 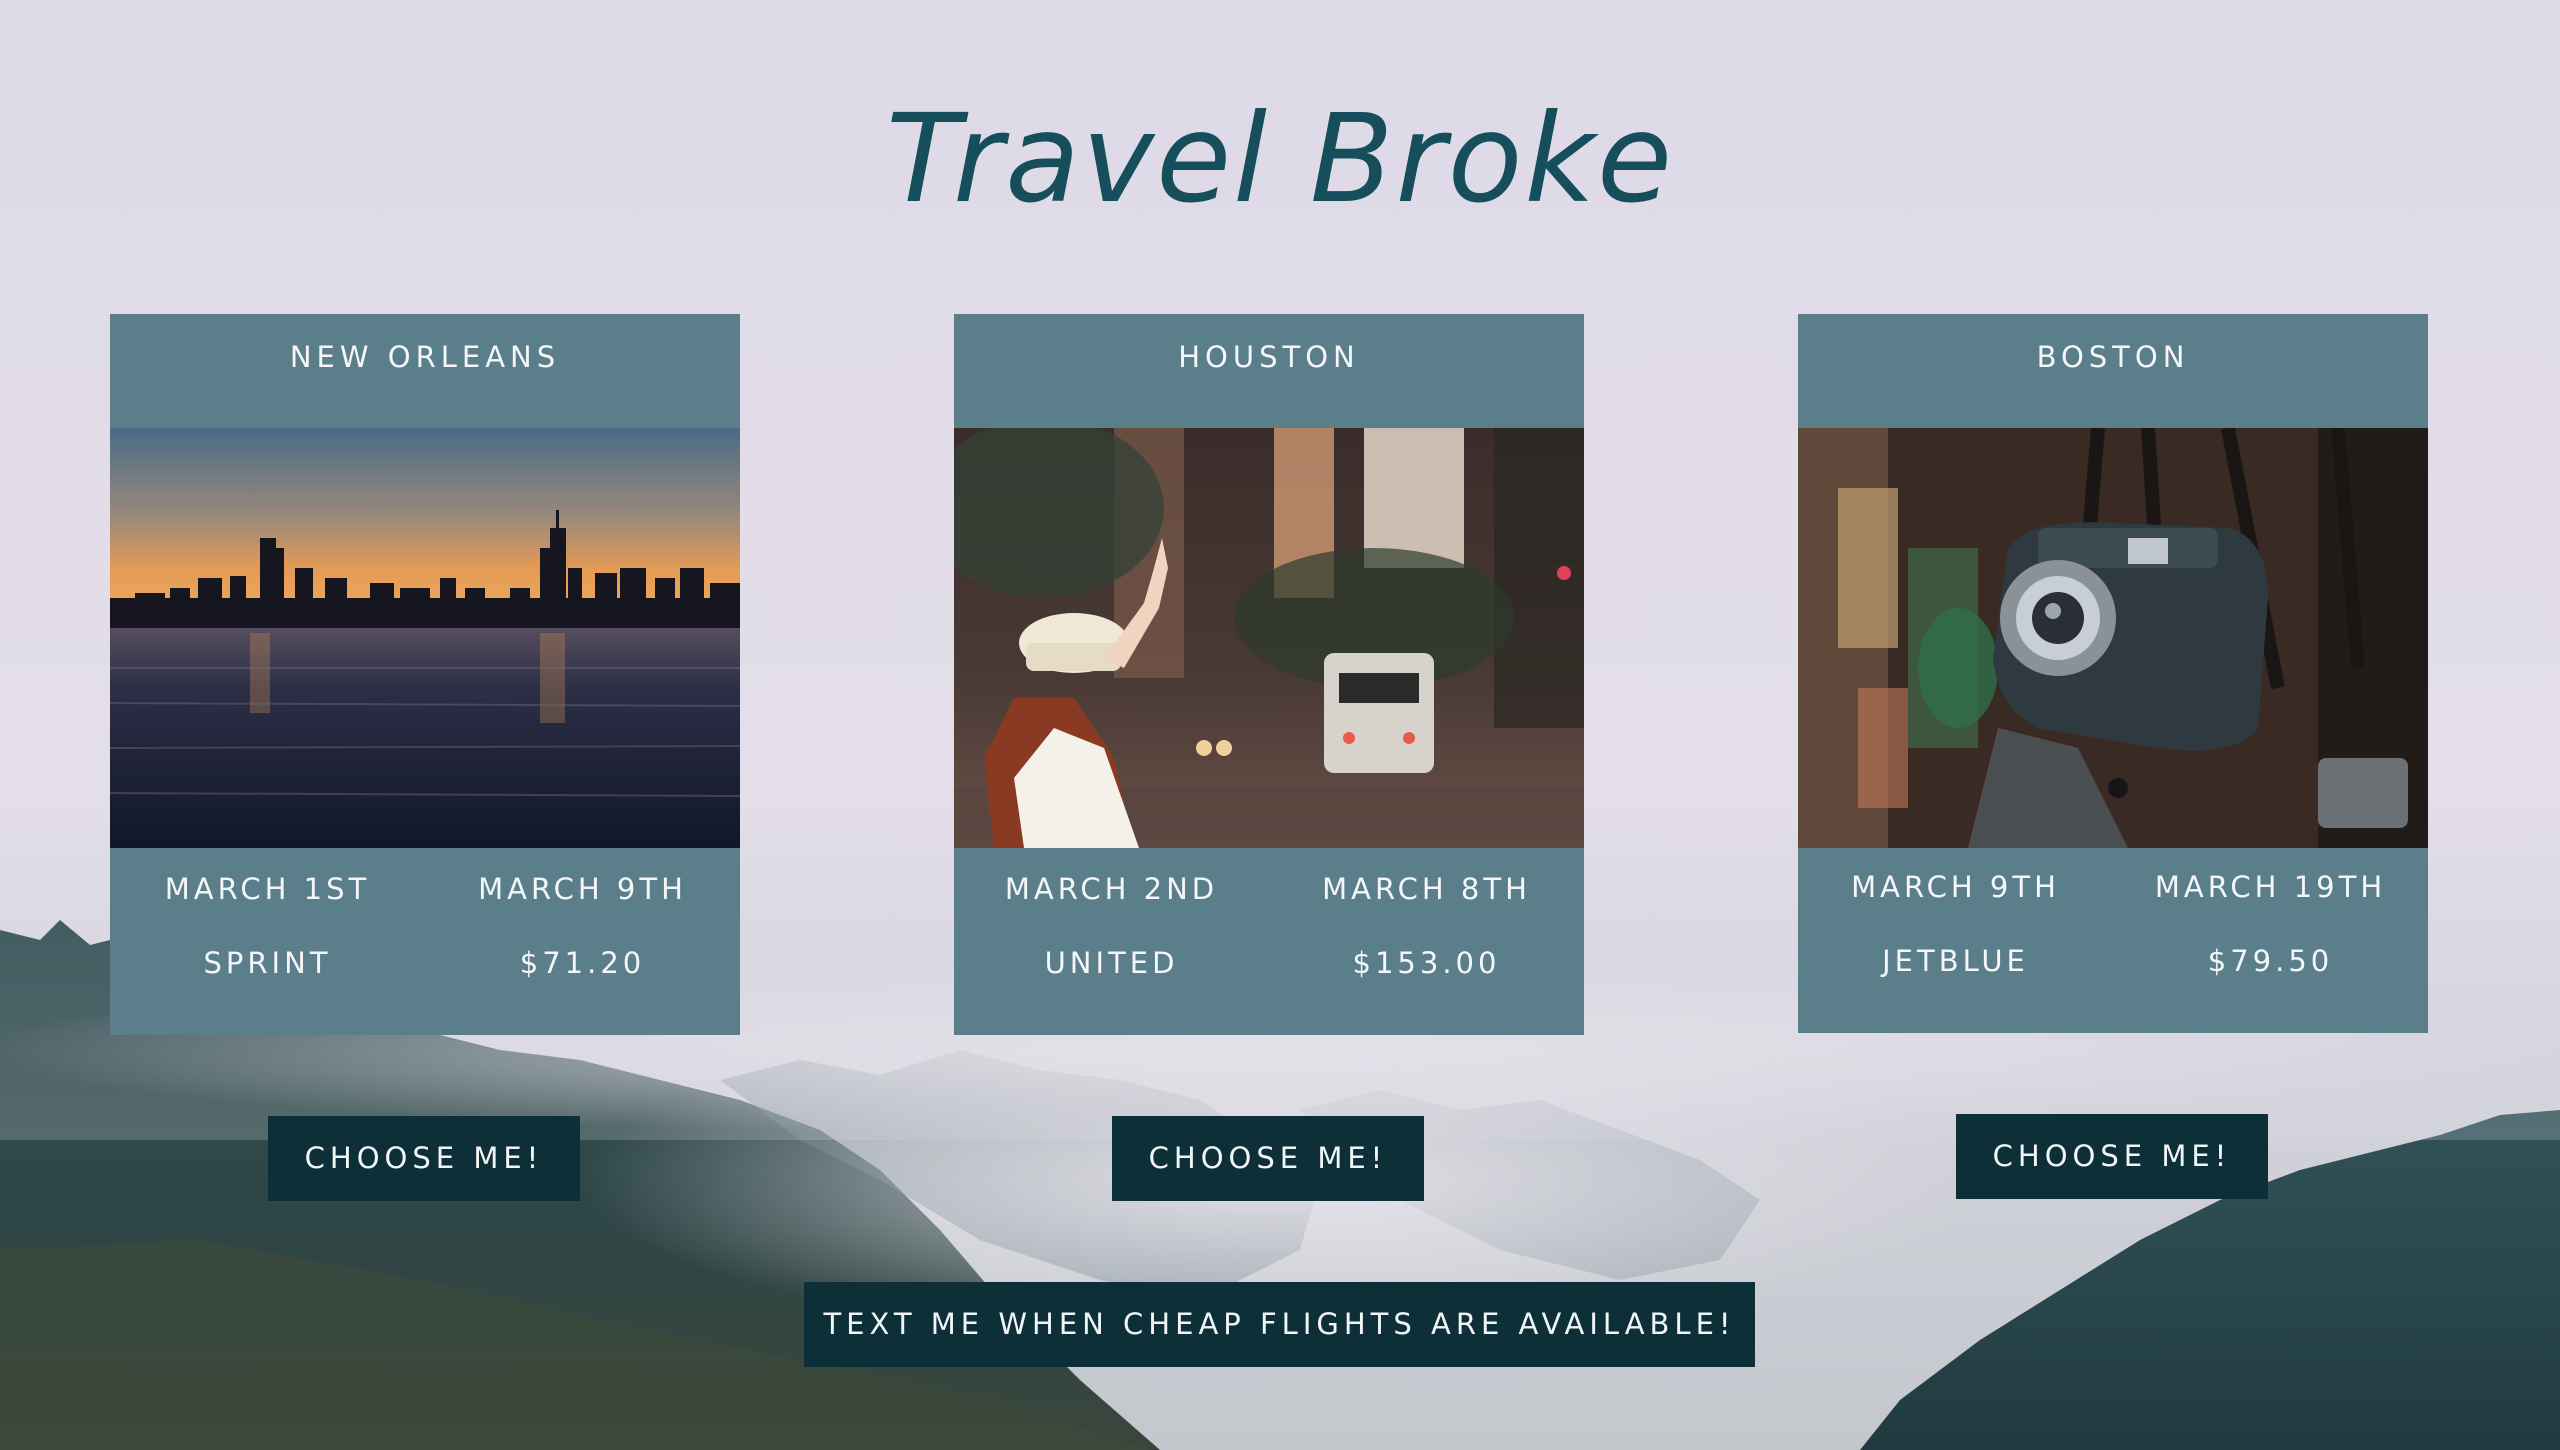 I want to click on depart-date: MARCH 1ST, so click(x=267, y=889).